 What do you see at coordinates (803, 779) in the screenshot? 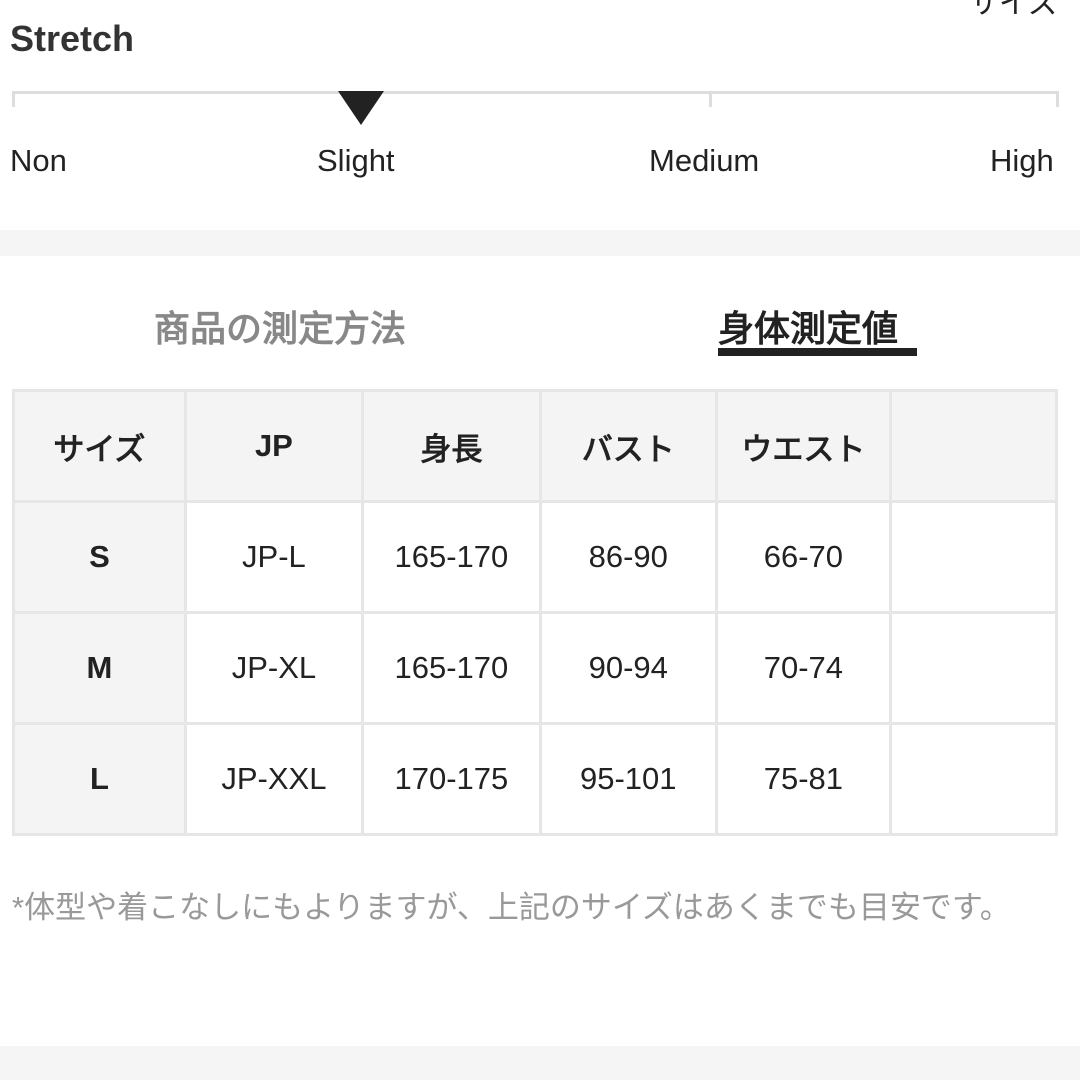
I see `table-cell: 75-81` at bounding box center [803, 779].